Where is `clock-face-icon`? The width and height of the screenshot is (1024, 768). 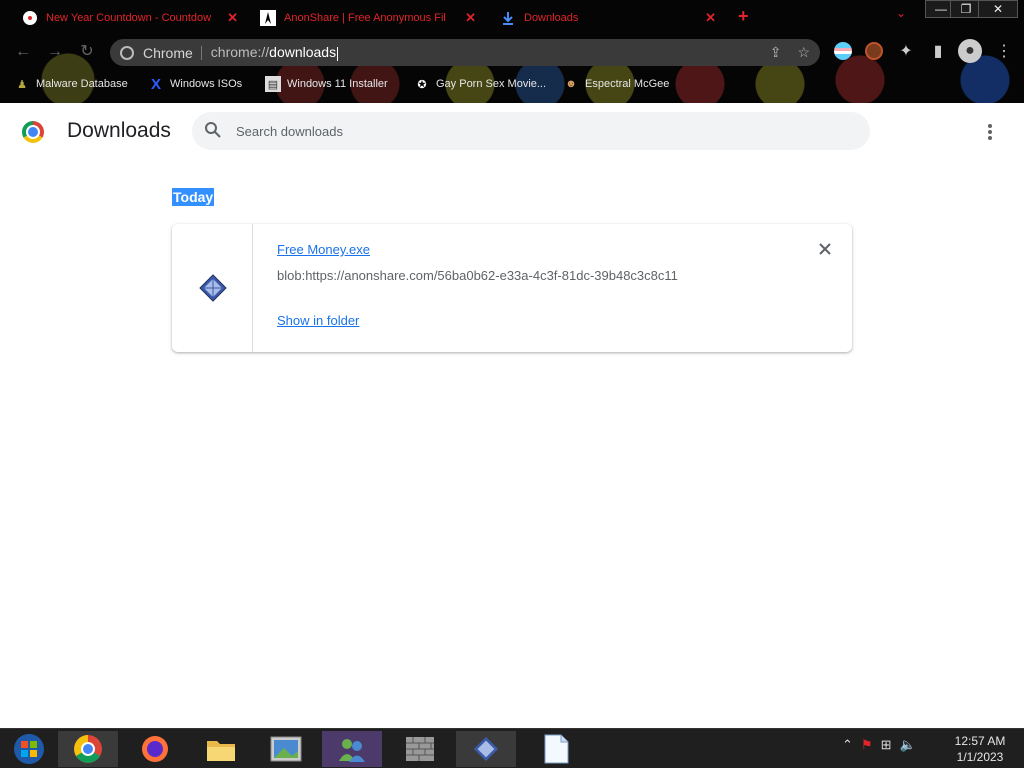 clock-face-icon is located at coordinates (30, 18).